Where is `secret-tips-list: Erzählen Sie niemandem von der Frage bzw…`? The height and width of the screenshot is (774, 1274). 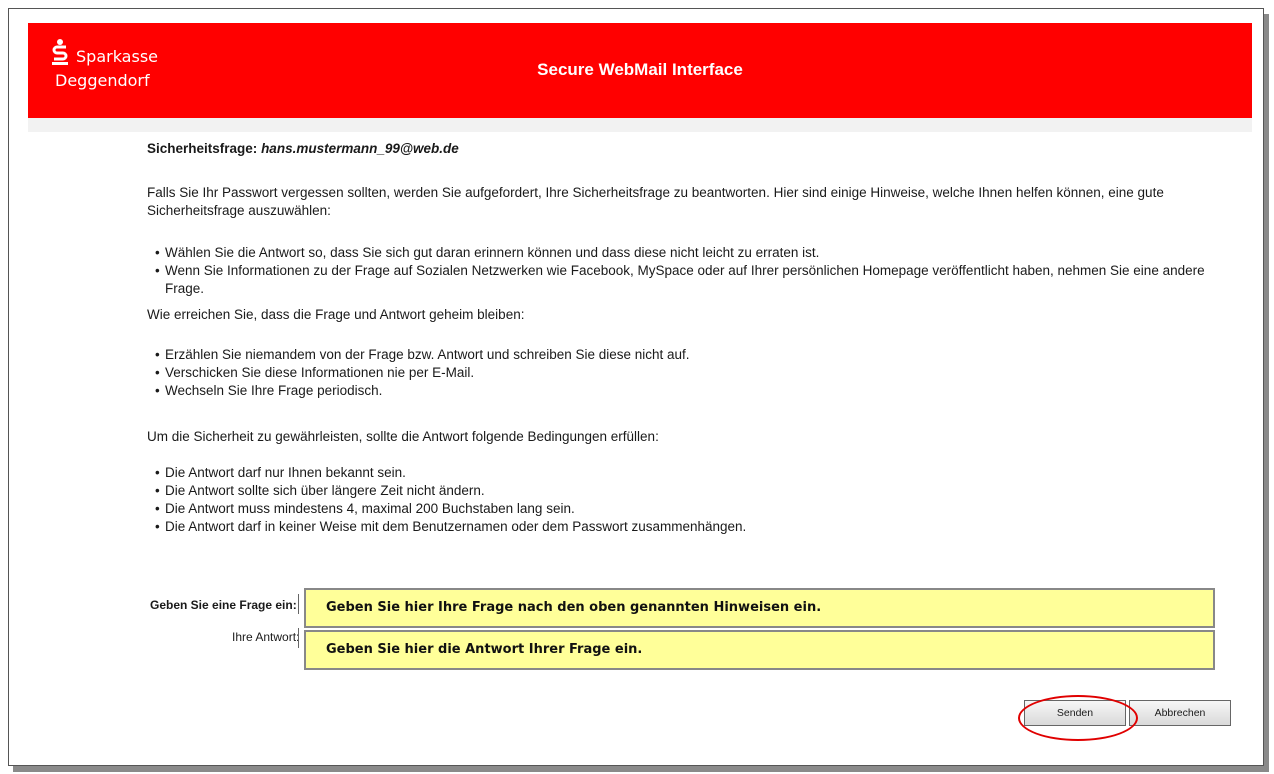 secret-tips-list: Erzählen Sie niemandem von der Frage bzw… is located at coordinates (422, 373).